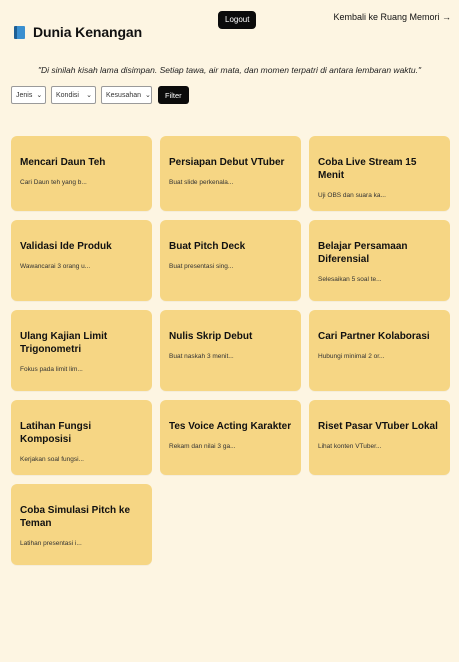 The height and width of the screenshot is (662, 459). Describe the element at coordinates (100, 95) in the screenshot. I see `filter-bar: Jenis ⌄ Kondisi ⌄ Kesusahan ⌄ Filter` at that location.